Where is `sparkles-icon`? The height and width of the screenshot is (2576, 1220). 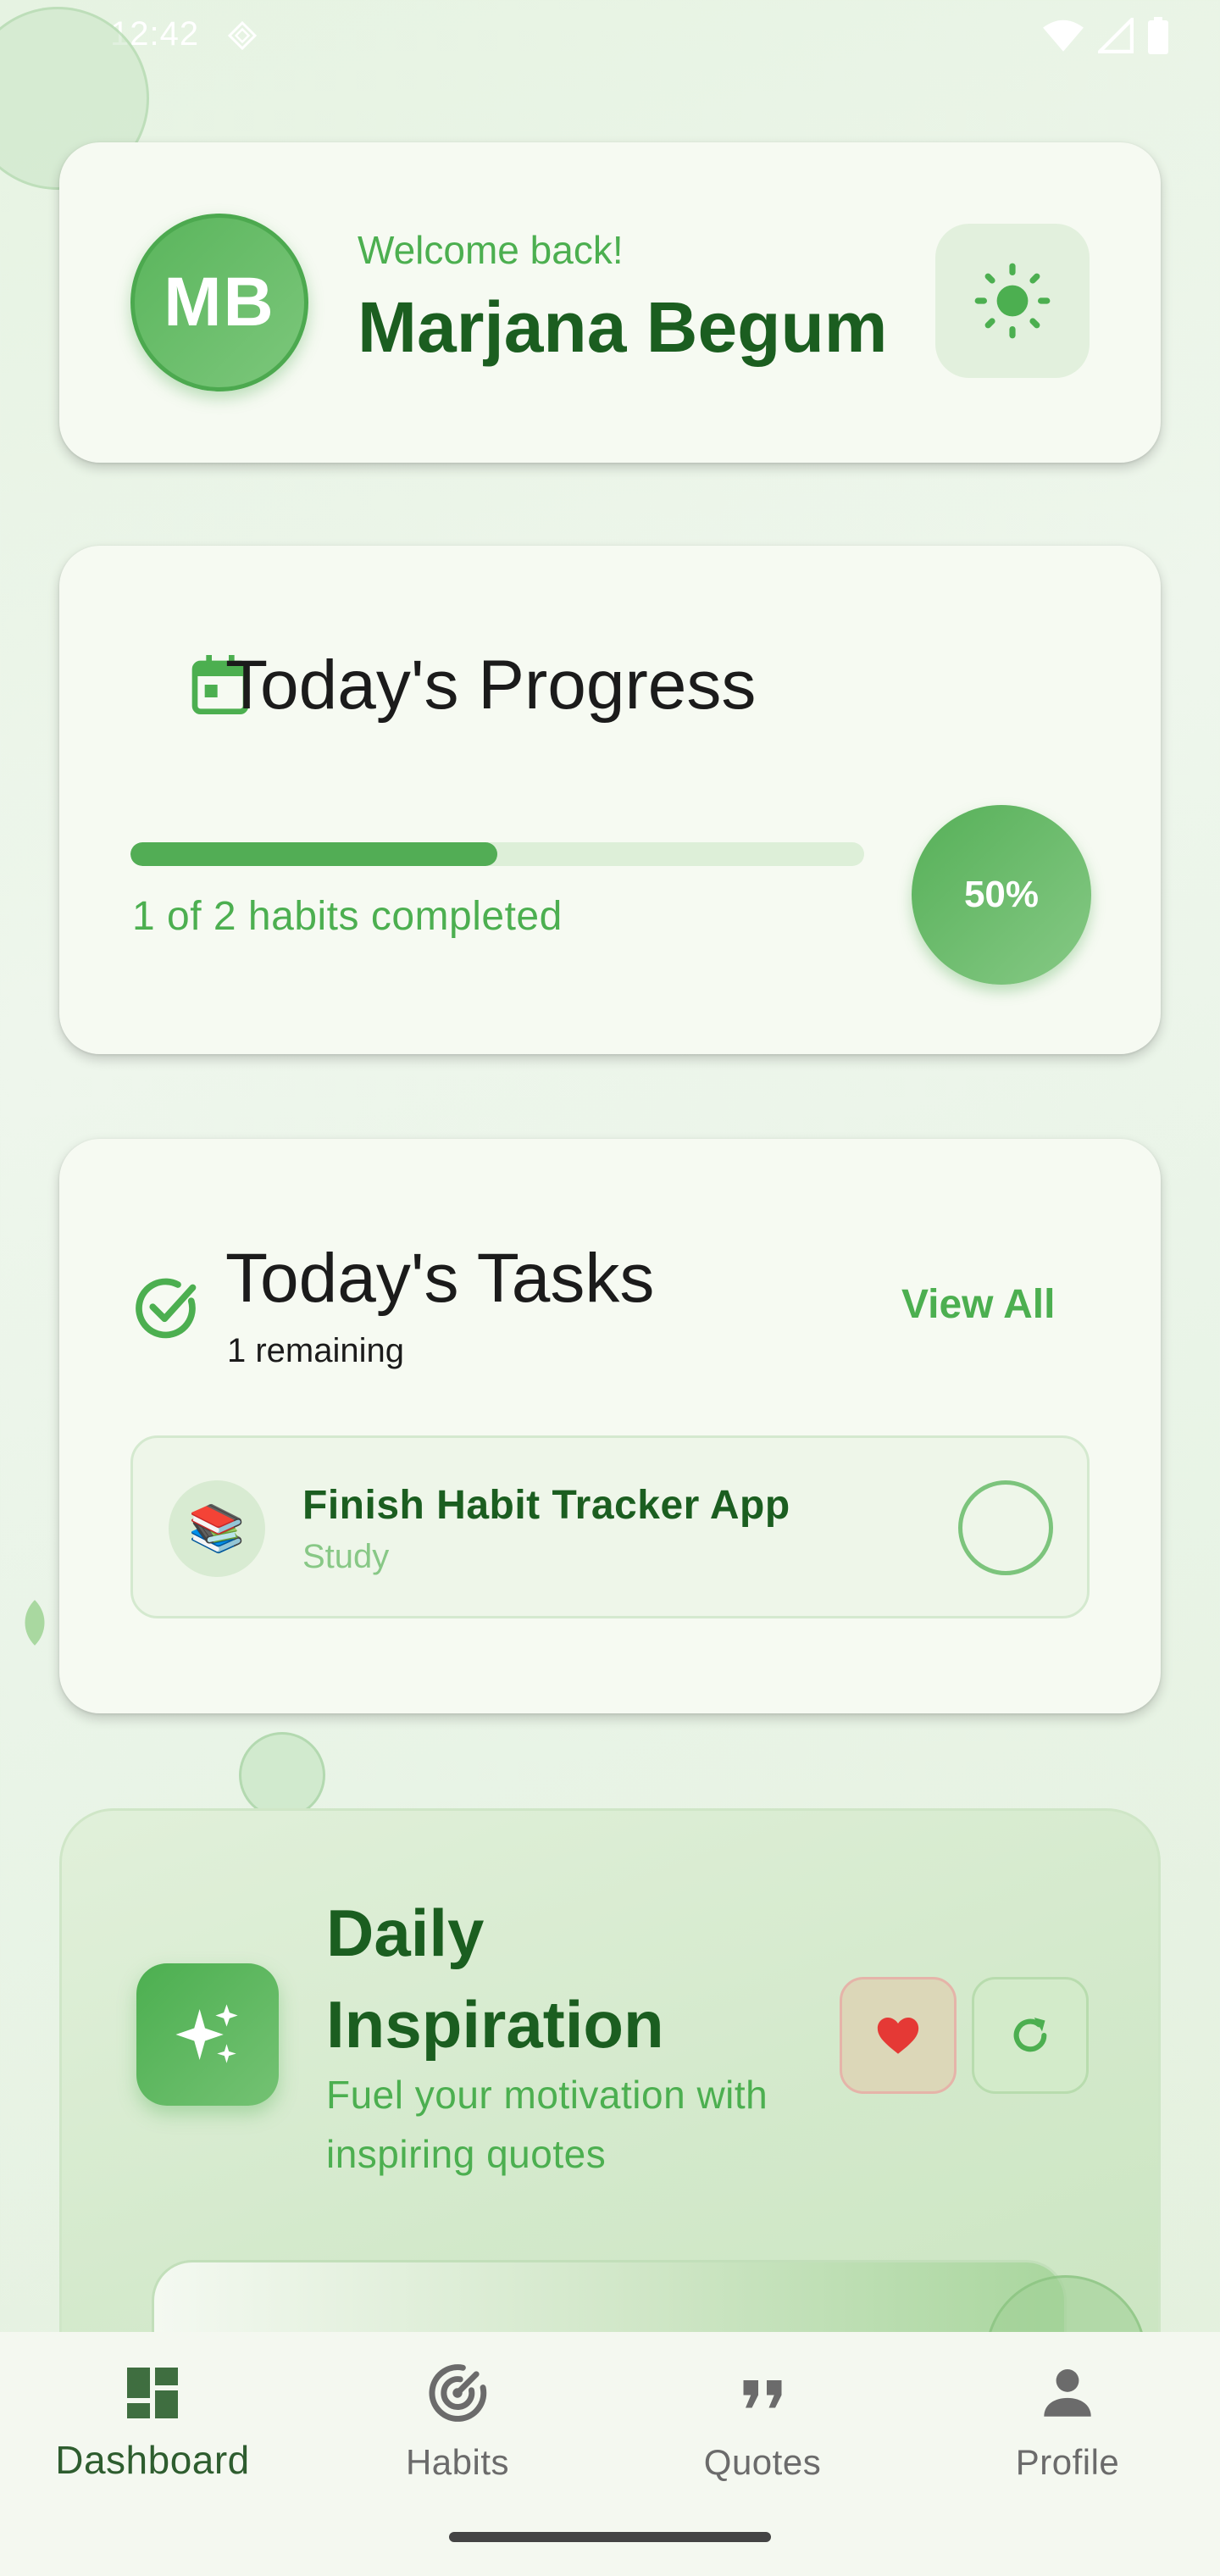
sparkles-icon is located at coordinates (206, 2033).